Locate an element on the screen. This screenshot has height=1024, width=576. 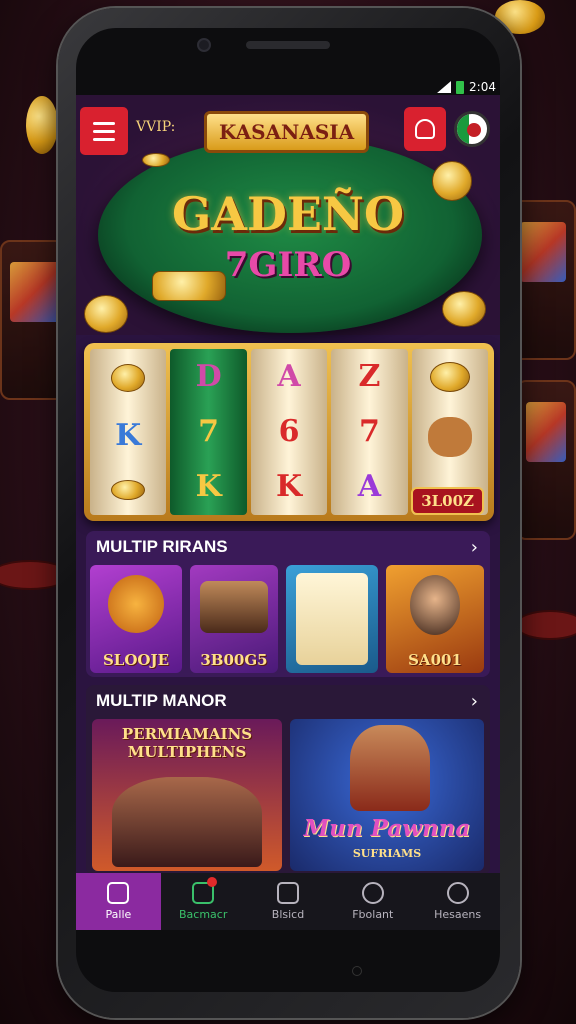
camera-icon is located at coordinates (204, 45).